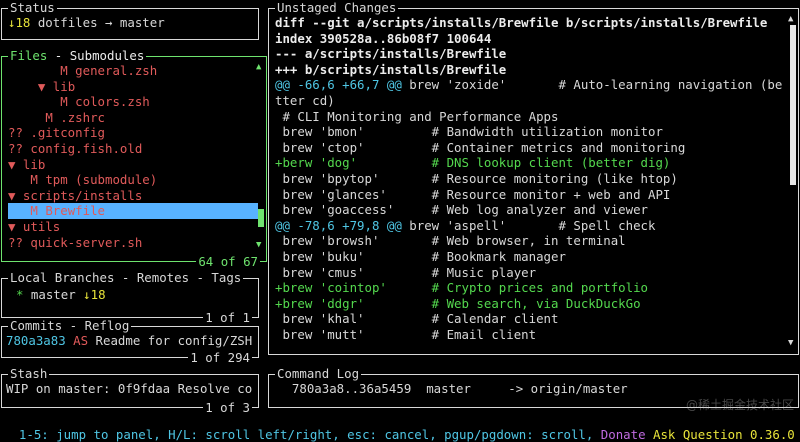 This screenshot has height=442, width=800. Describe the element at coordinates (28, 55) in the screenshot. I see `tab-files: Files` at that location.